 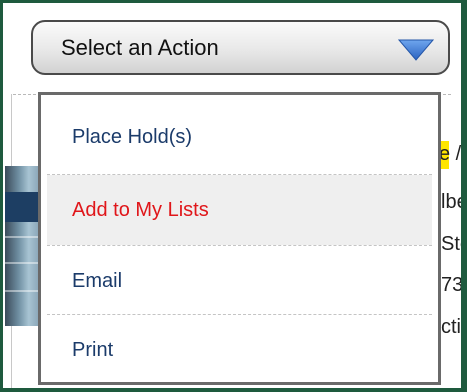 I want to click on record-field-fragment: Ste, so click(x=451, y=244).